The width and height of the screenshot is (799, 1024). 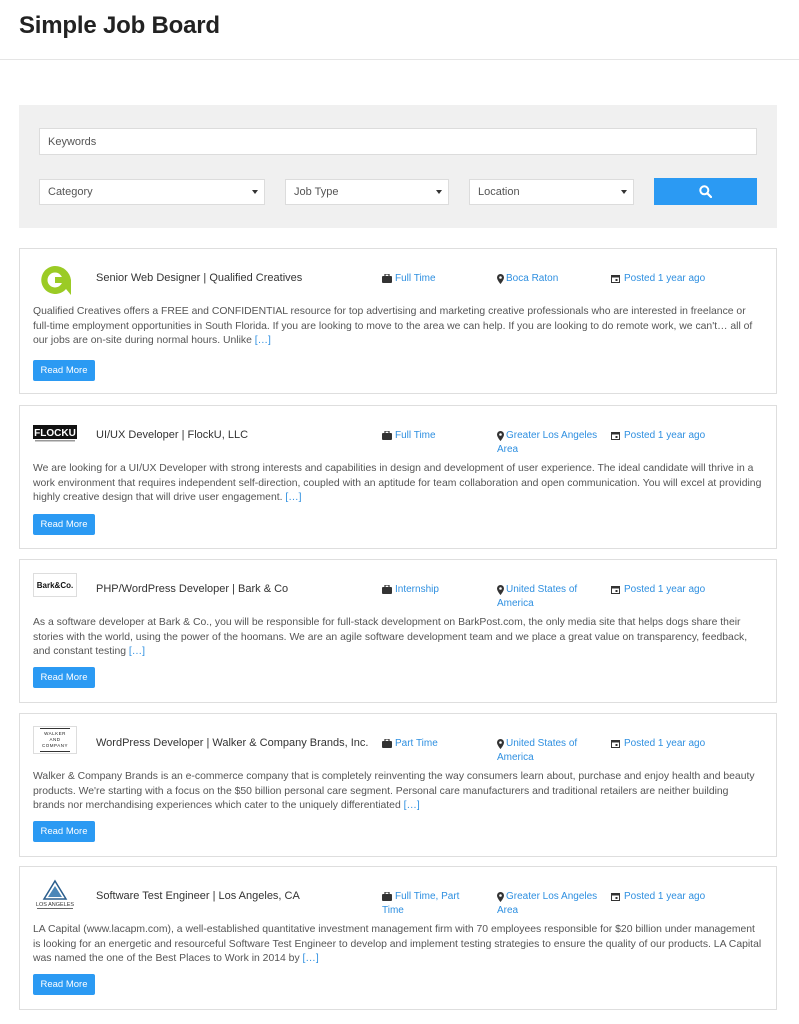 What do you see at coordinates (551, 192) in the screenshot?
I see `location-select: Location` at bounding box center [551, 192].